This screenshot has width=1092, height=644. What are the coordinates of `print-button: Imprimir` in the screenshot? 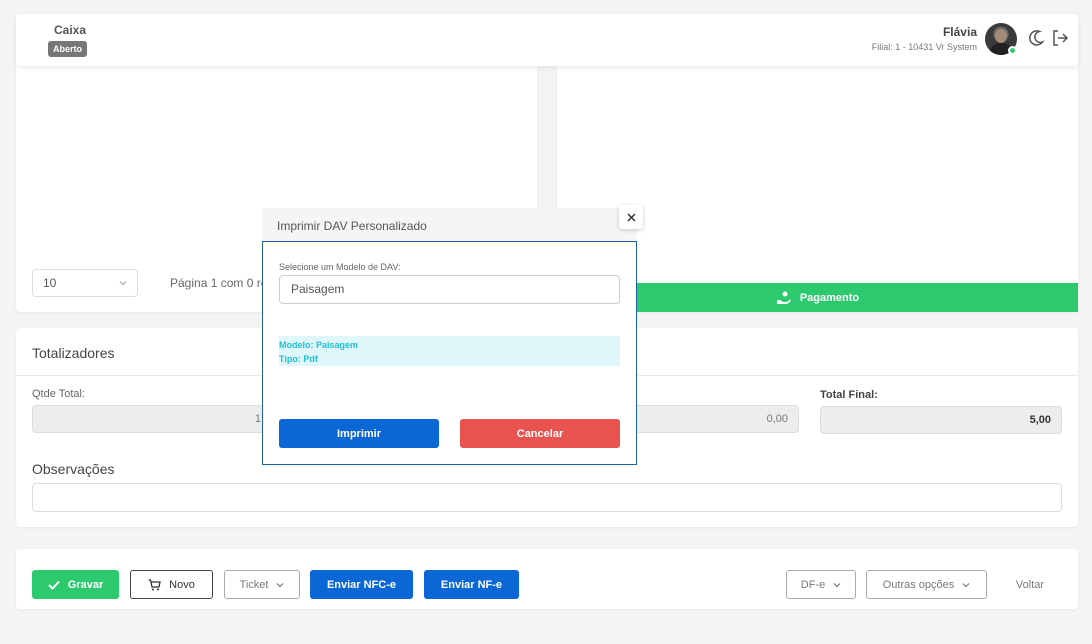 It's located at (359, 433).